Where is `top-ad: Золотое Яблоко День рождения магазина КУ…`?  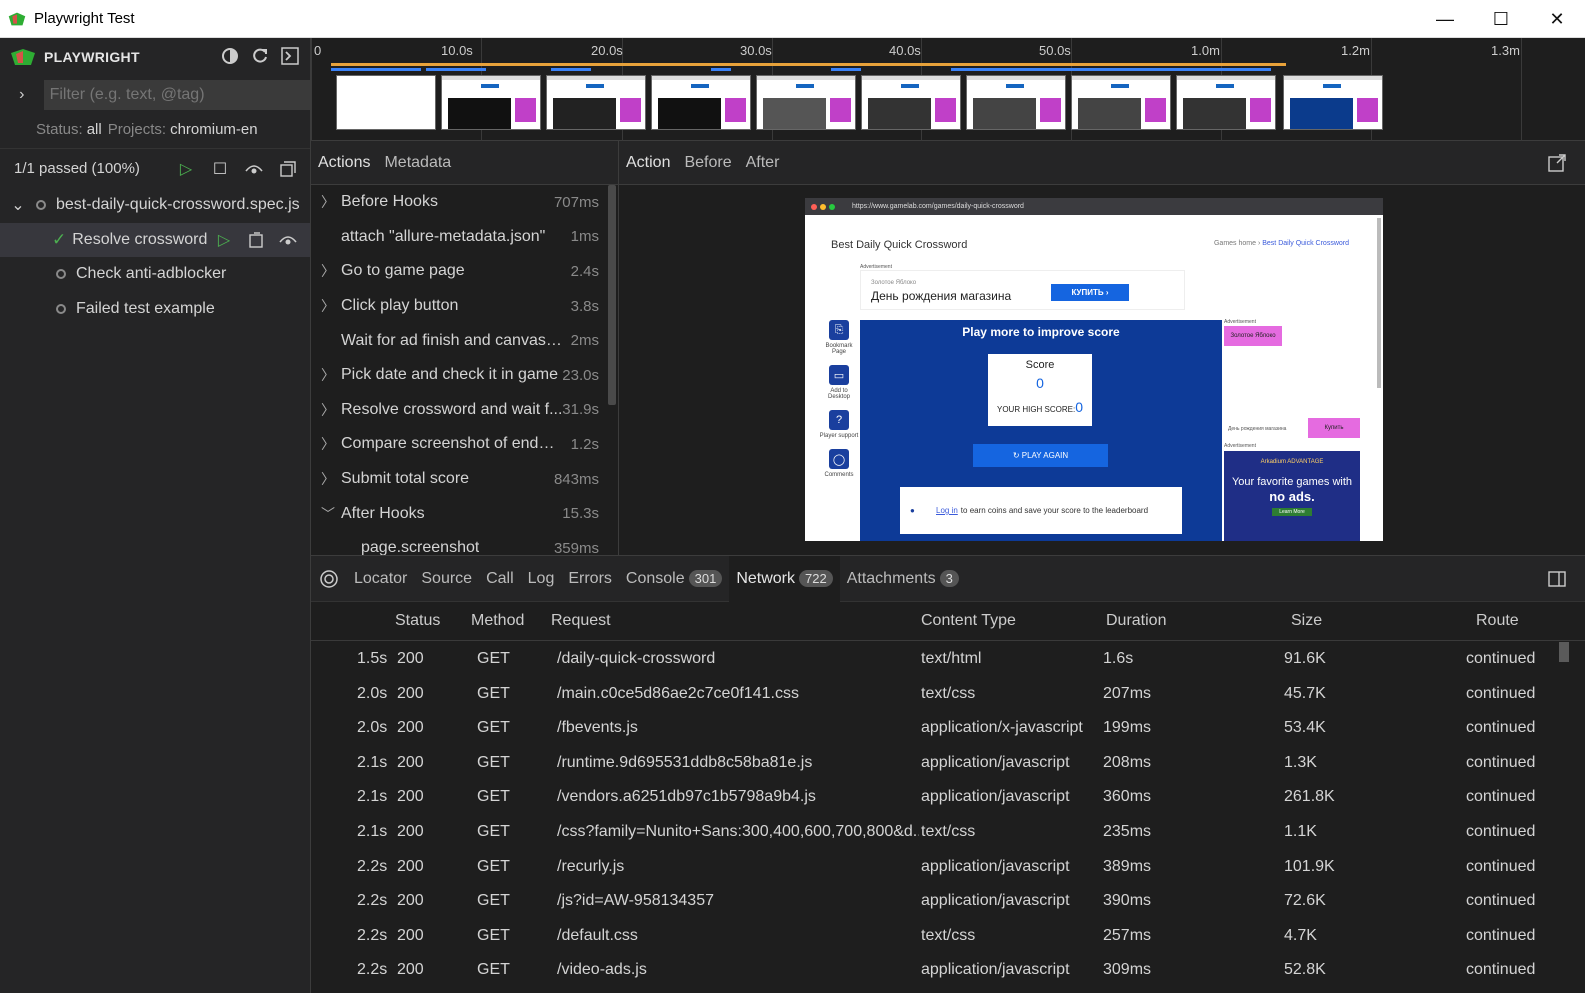 top-ad: Золотое Яблоко День рождения магазина КУ… is located at coordinates (1022, 290).